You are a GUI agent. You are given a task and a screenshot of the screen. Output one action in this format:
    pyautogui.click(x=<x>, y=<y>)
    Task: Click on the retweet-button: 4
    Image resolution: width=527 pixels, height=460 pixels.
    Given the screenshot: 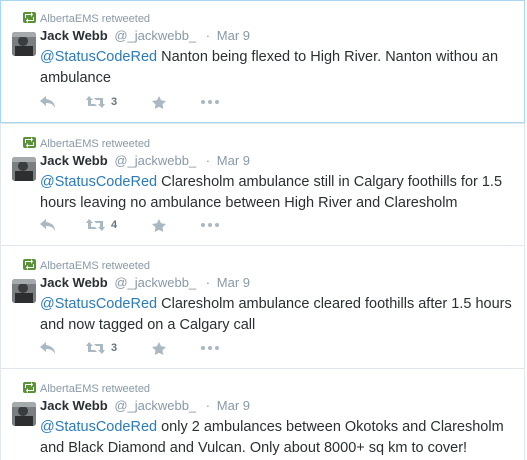 What is the action you would take?
    pyautogui.click(x=101, y=225)
    